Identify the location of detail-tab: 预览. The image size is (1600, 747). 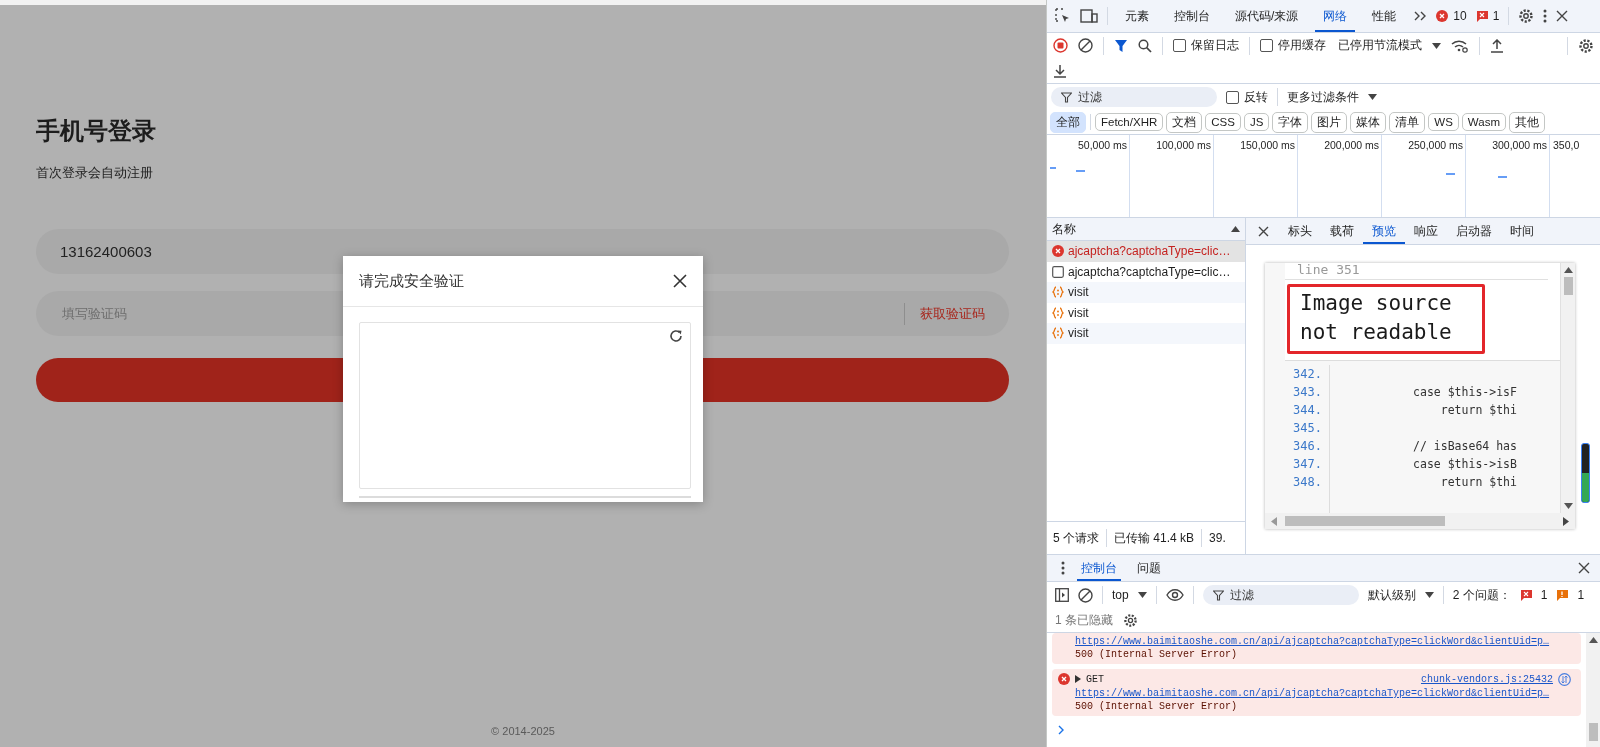
(1384, 231).